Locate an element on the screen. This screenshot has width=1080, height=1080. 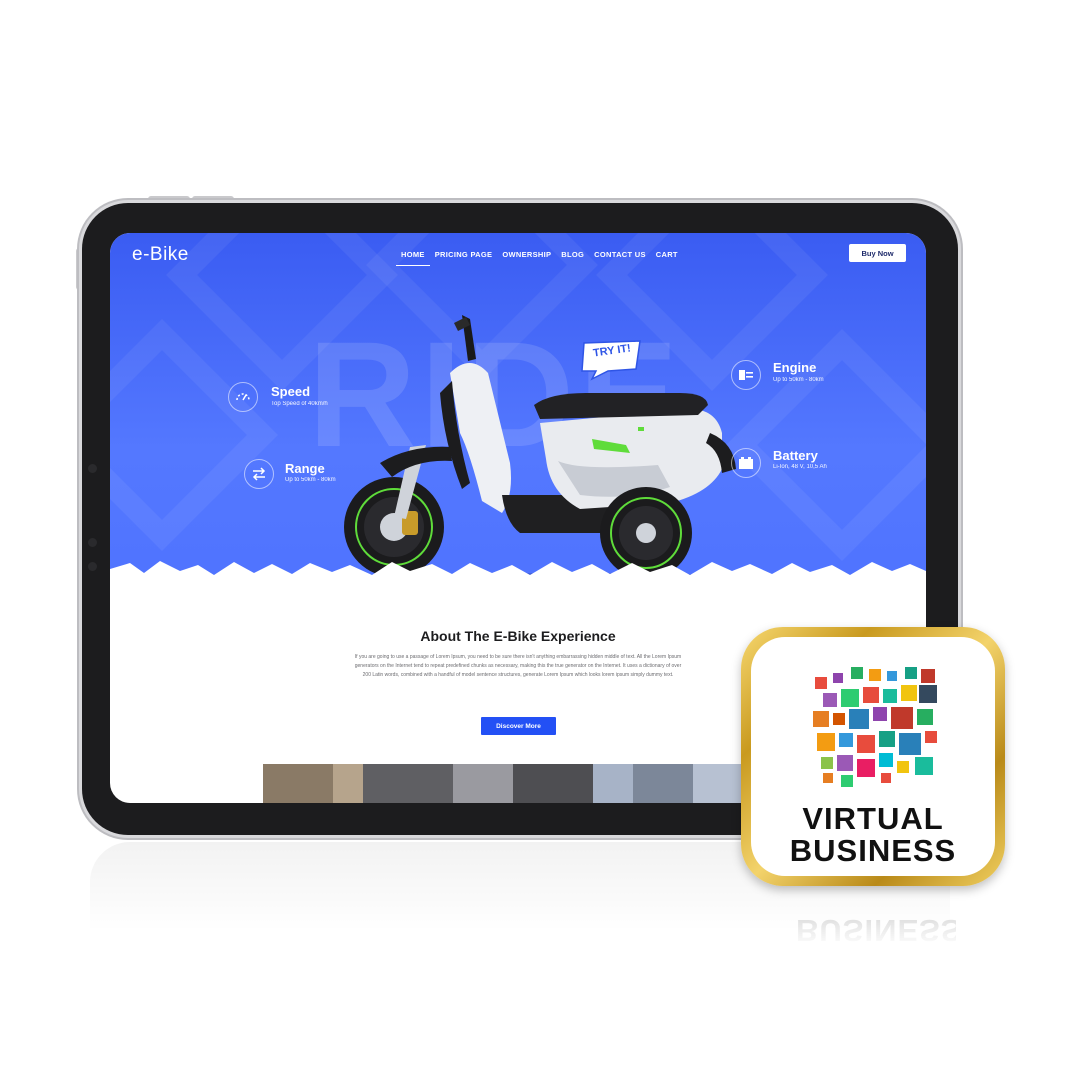
feature-battery-subtitle: Li-Ion, 48 V, 10,5 Ah is located at coordinates (800, 467).